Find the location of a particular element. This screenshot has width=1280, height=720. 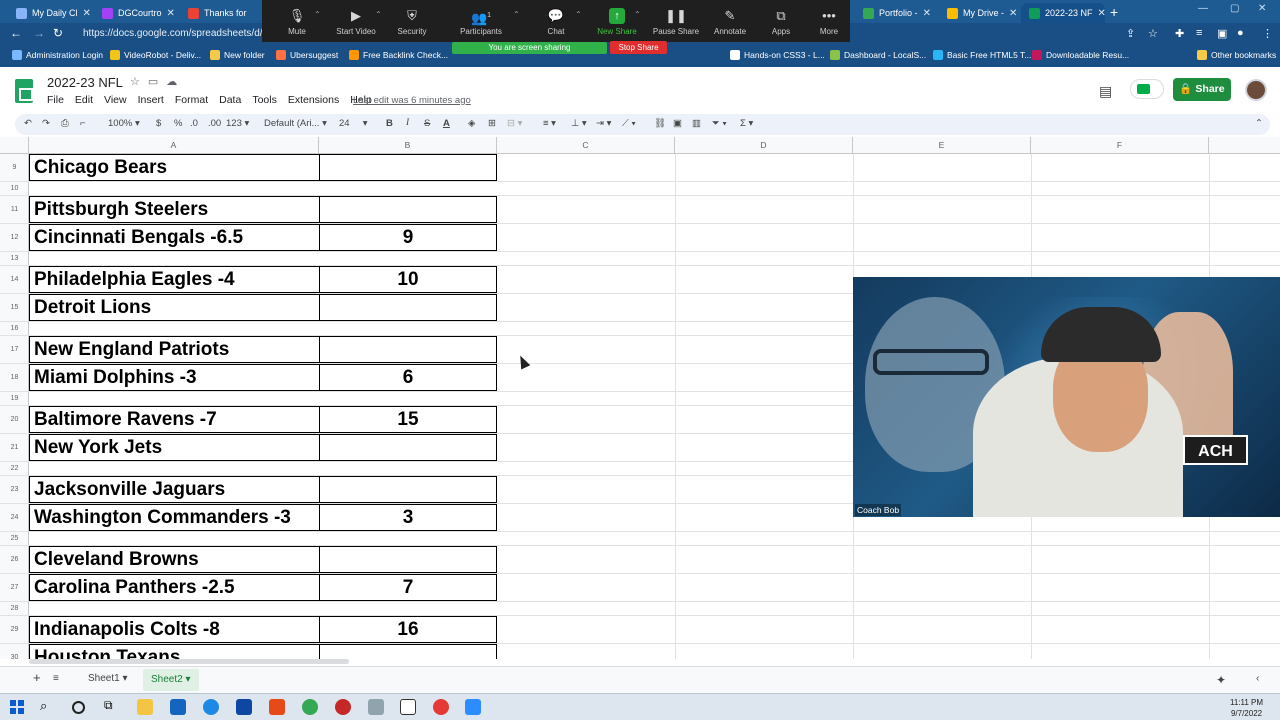

more-formats-select: 123 ▾ is located at coordinates (237, 123).